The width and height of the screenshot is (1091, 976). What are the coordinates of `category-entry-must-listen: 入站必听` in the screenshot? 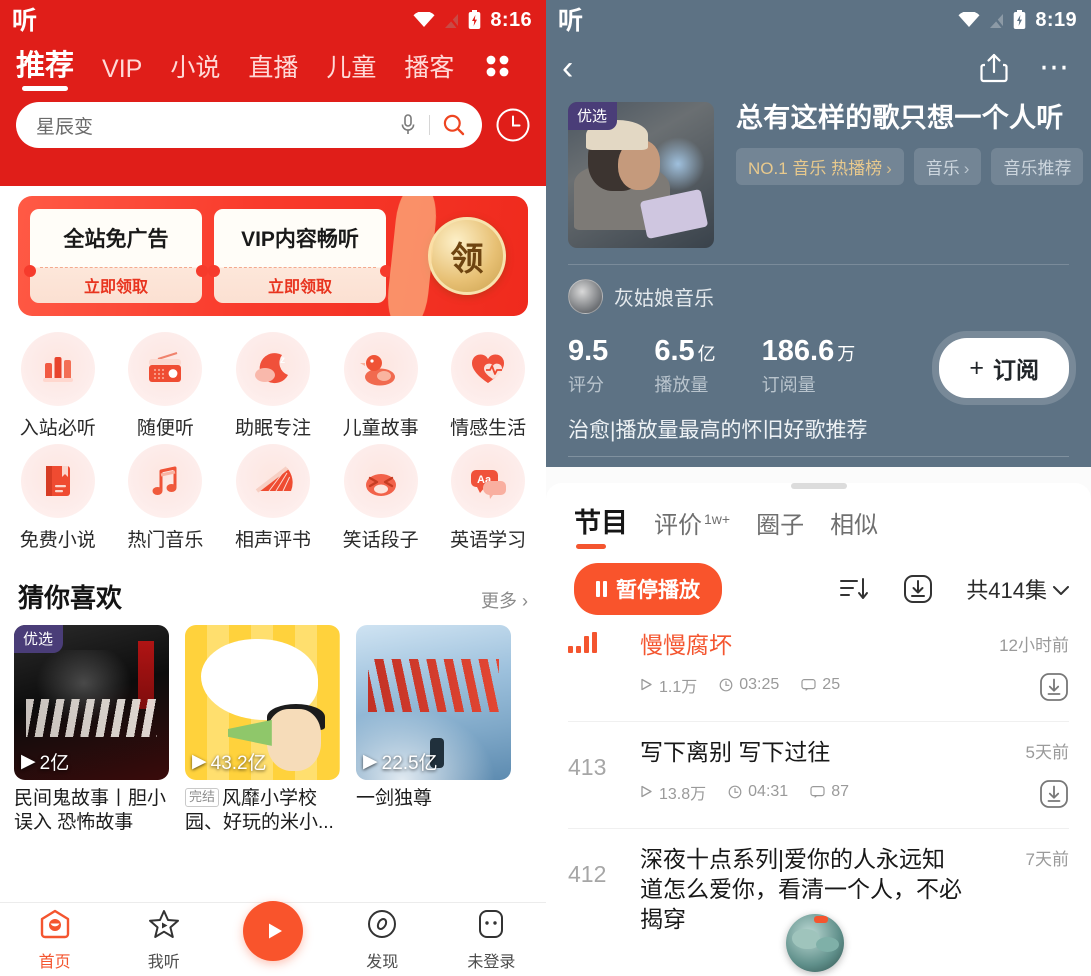 It's located at (58, 388).